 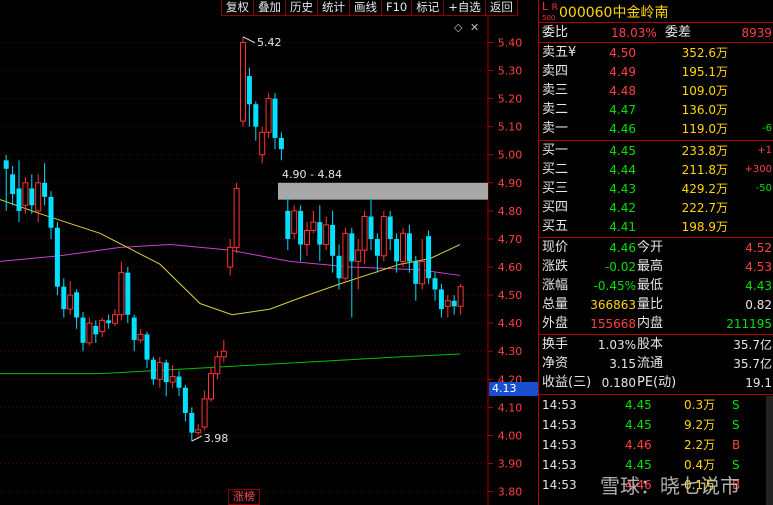 What do you see at coordinates (428, 8) in the screenshot?
I see `toolbar-mark-button: 标记` at bounding box center [428, 8].